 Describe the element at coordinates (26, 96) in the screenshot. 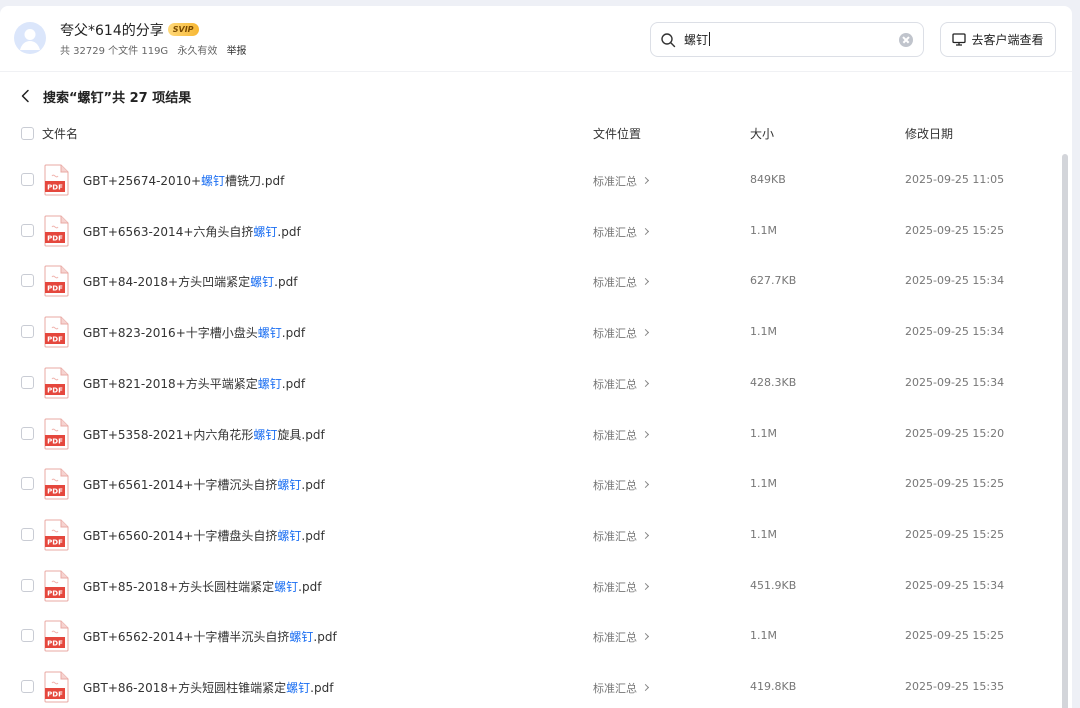

I see `back-arrow-icon` at that location.